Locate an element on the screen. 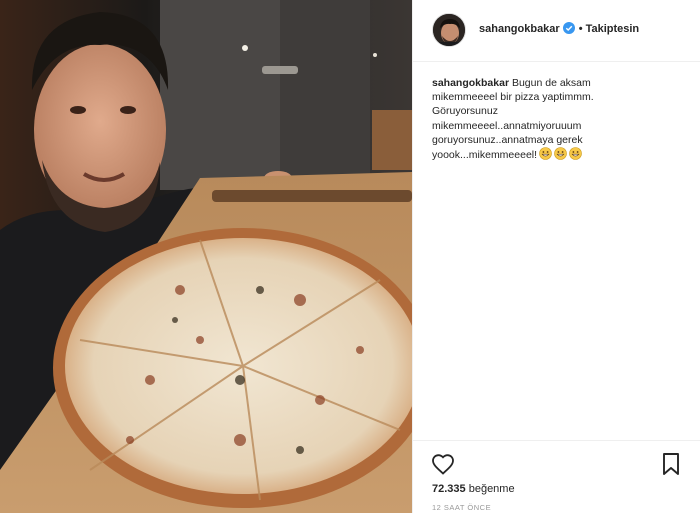  avatar-image is located at coordinates (449, 30).